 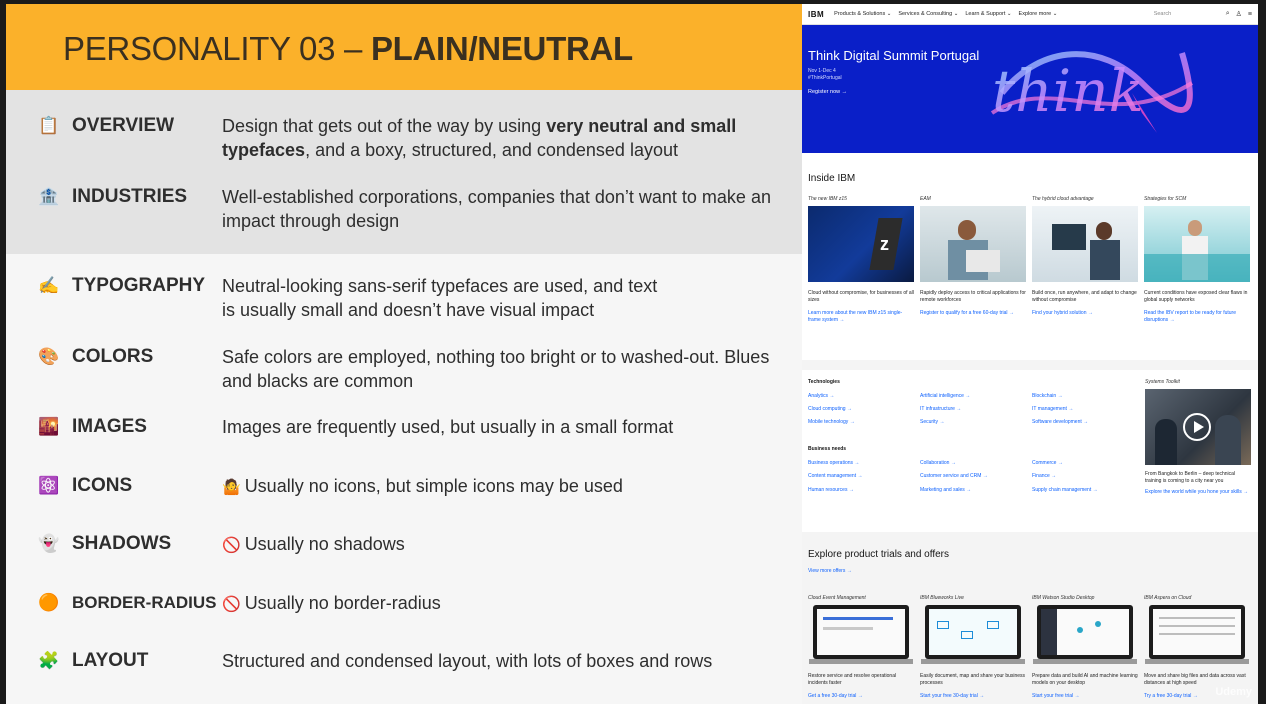 What do you see at coordinates (954, 476) in the screenshot?
I see `business-link: Customer service and CRM →` at bounding box center [954, 476].